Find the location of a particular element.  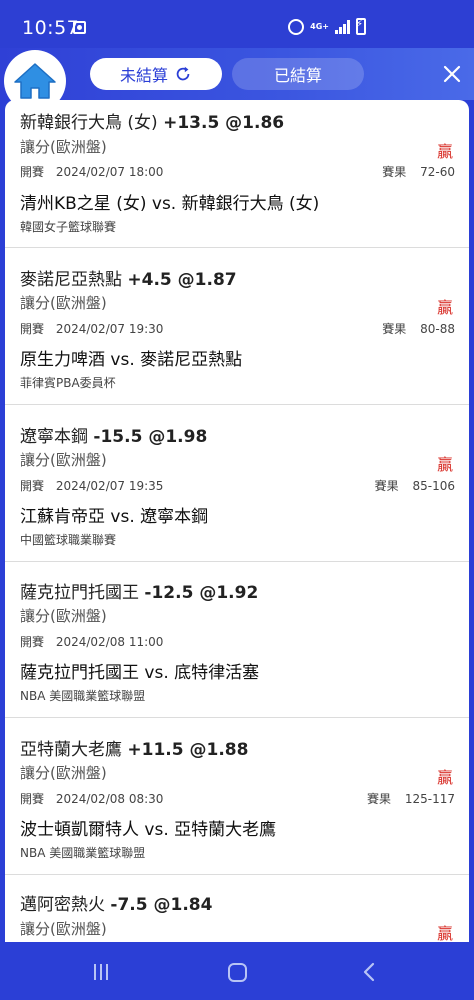

score-value: 80-88 is located at coordinates (437, 329).